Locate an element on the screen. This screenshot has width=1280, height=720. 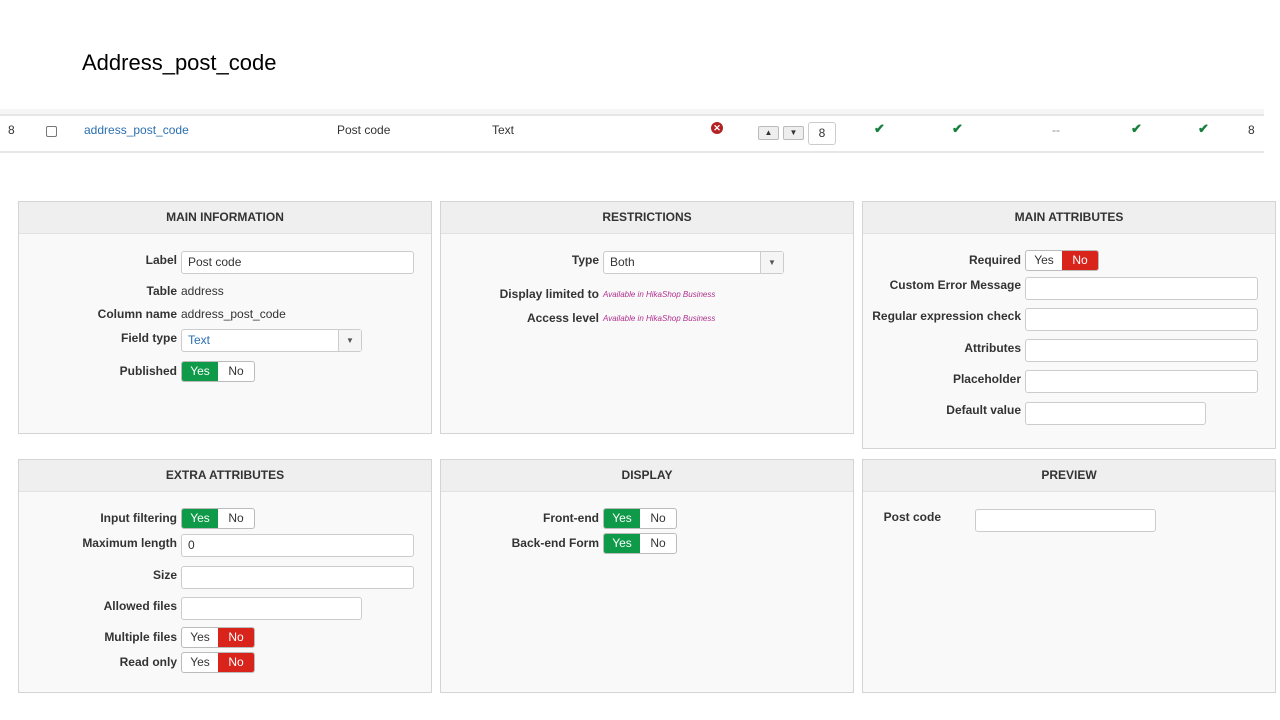
regex-label: Regular expression check is located at coordinates (946, 316).